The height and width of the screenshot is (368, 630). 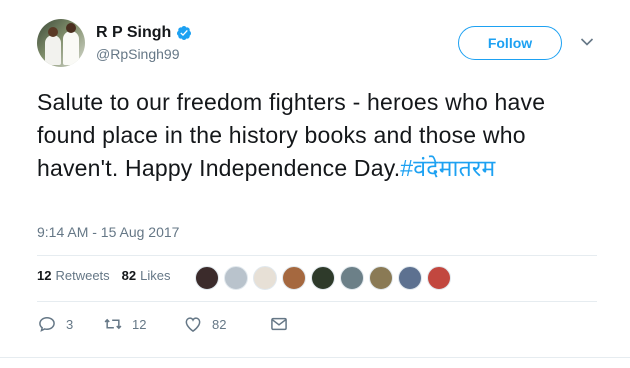 I want to click on hashtag-link: #वंदेमातरम, so click(x=447, y=168).